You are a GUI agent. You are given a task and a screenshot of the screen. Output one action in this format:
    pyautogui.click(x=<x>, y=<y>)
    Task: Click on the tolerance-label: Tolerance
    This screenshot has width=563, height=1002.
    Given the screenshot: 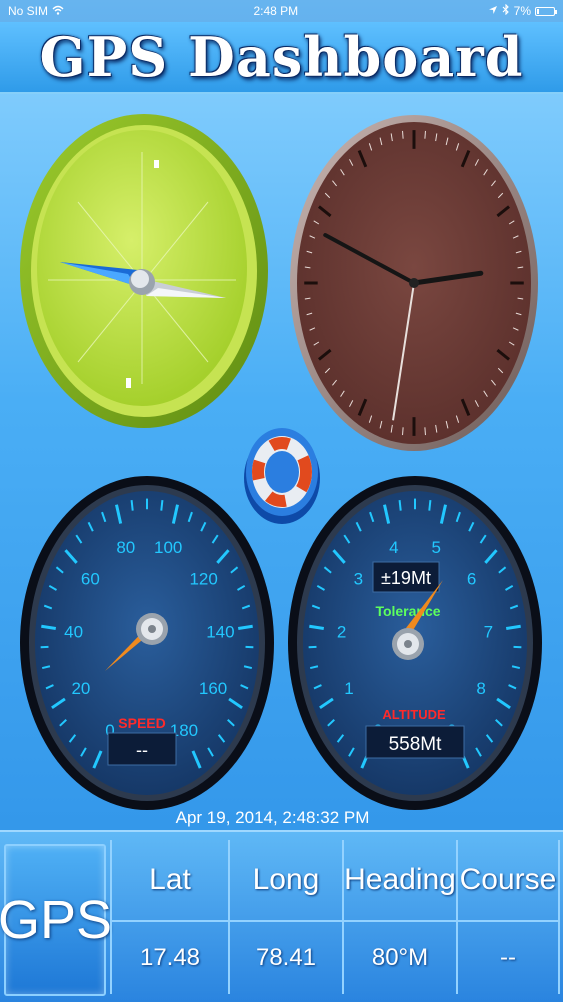 What is the action you would take?
    pyautogui.click(x=407, y=611)
    